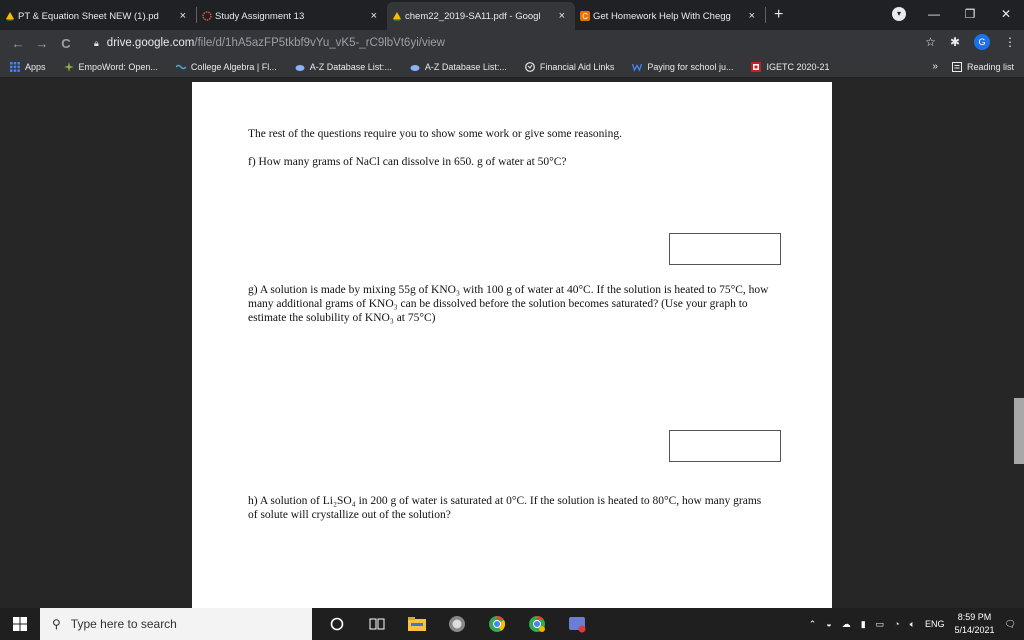 Image resolution: width=1024 pixels, height=640 pixels. I want to click on bookmark-igetc: IGETC 2020-21, so click(790, 66).